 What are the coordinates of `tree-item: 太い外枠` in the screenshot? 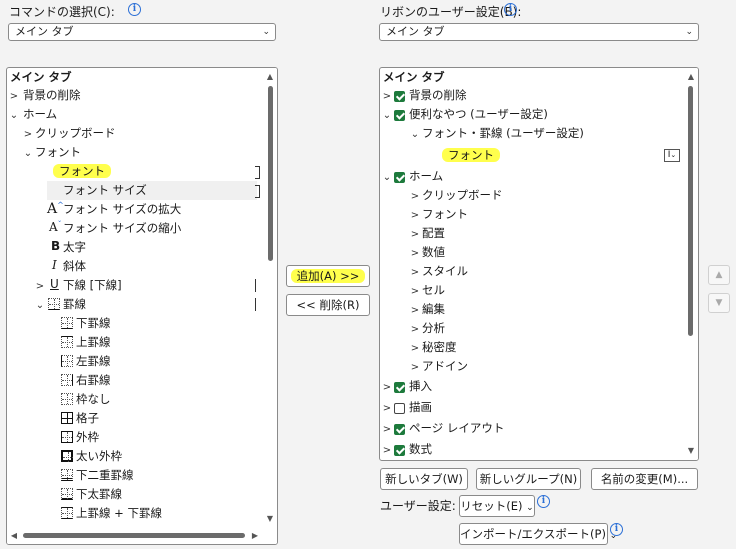 It's located at (99, 456).